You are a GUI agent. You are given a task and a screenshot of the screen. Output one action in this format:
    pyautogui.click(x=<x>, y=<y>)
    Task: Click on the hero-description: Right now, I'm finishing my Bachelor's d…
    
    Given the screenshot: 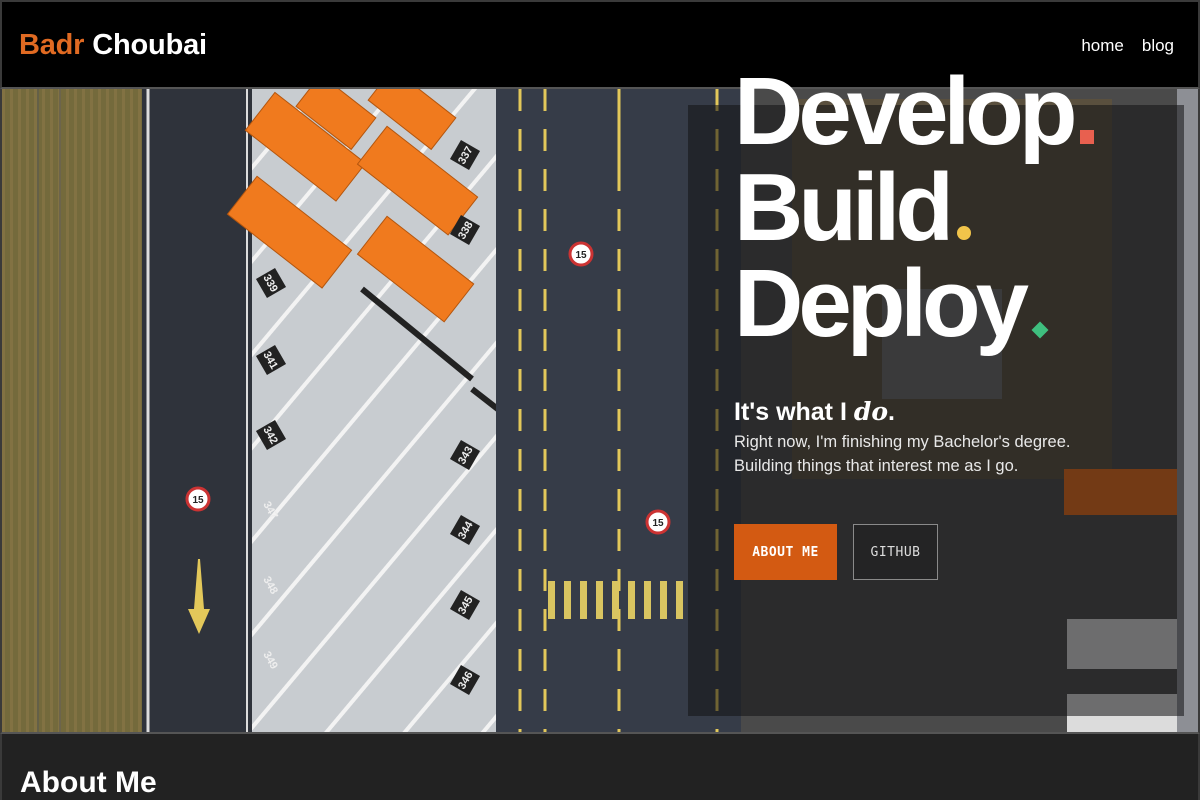 What is the action you would take?
    pyautogui.click(x=902, y=454)
    